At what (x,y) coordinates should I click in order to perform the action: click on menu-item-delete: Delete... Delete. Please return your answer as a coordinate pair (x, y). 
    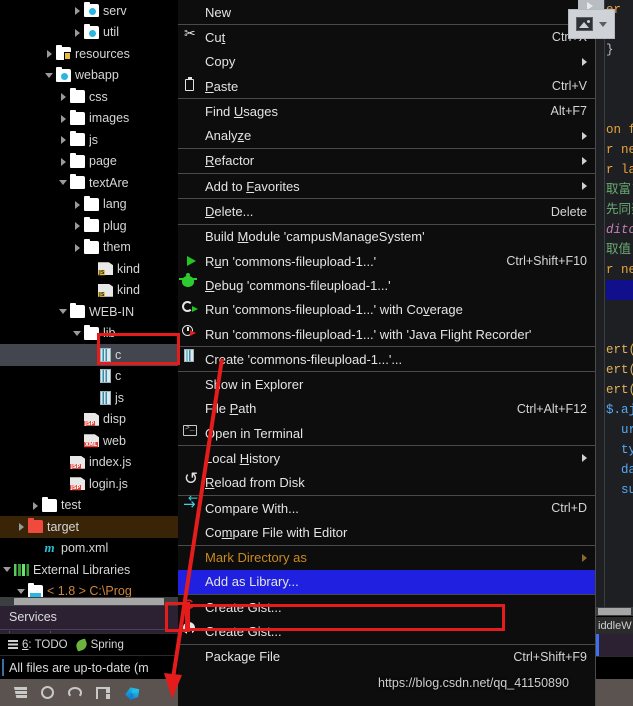
    Looking at the image, I should click on (386, 211).